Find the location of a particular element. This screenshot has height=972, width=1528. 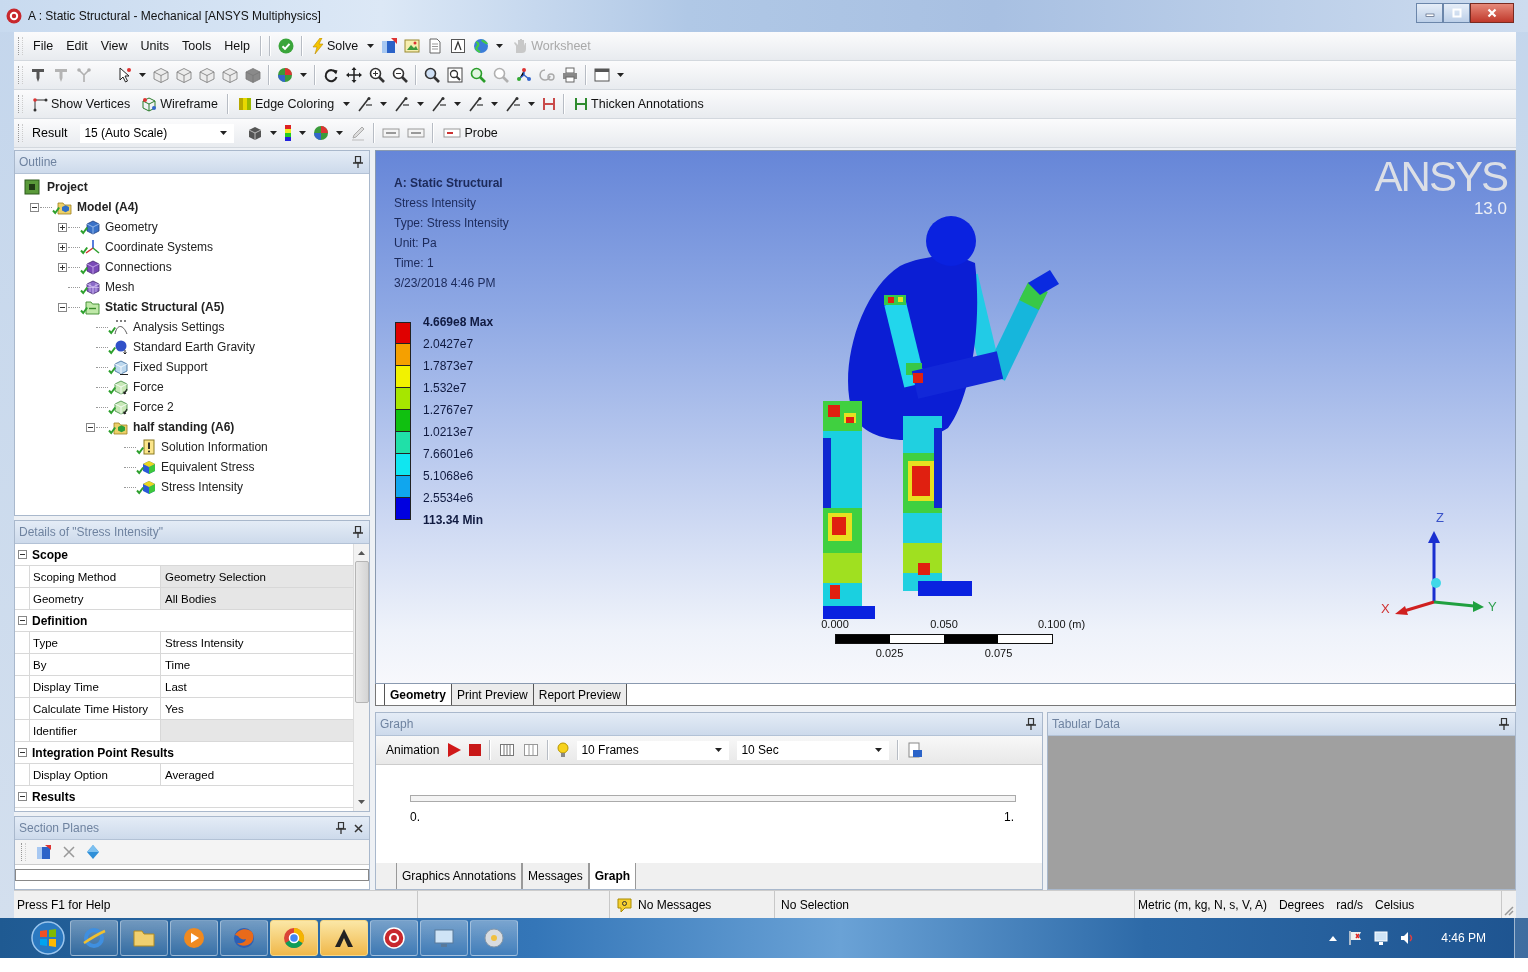

pin-tool-icon is located at coordinates (38, 75).